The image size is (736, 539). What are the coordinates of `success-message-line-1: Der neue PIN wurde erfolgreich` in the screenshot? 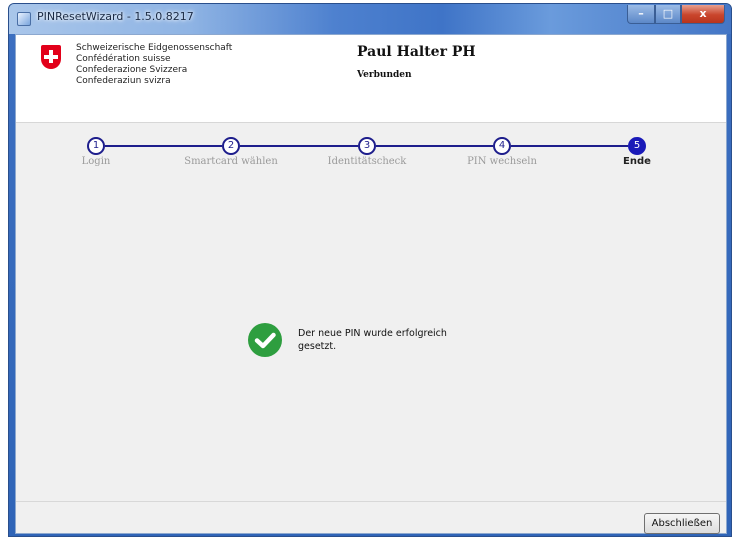 It's located at (372, 333).